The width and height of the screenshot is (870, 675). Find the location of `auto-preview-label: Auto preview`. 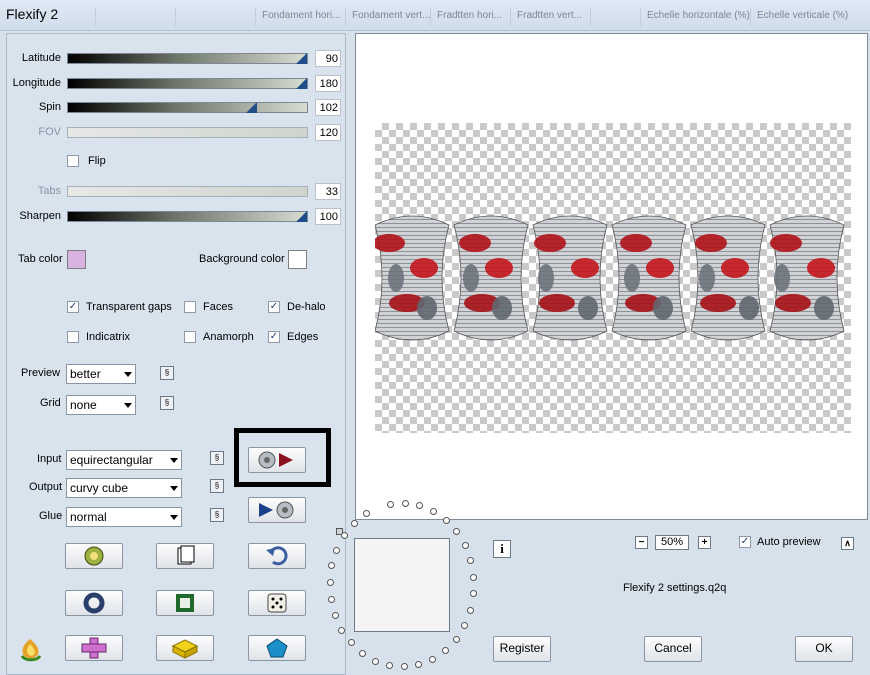

auto-preview-label: Auto preview is located at coordinates (789, 542).